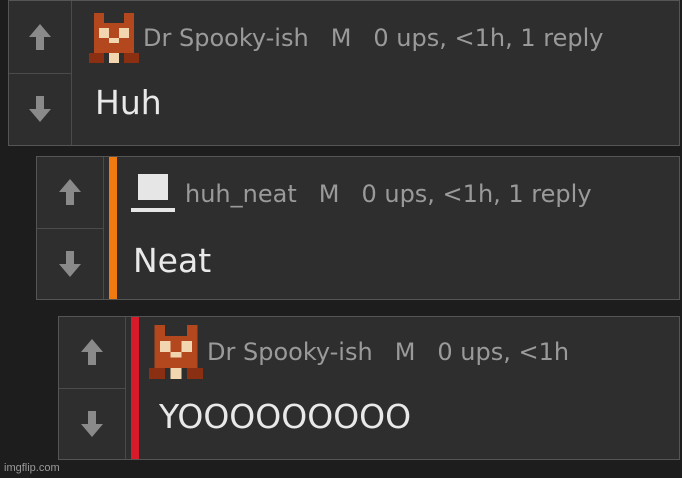 The height and width of the screenshot is (478, 682). I want to click on author-name: huh_neat, so click(241, 194).